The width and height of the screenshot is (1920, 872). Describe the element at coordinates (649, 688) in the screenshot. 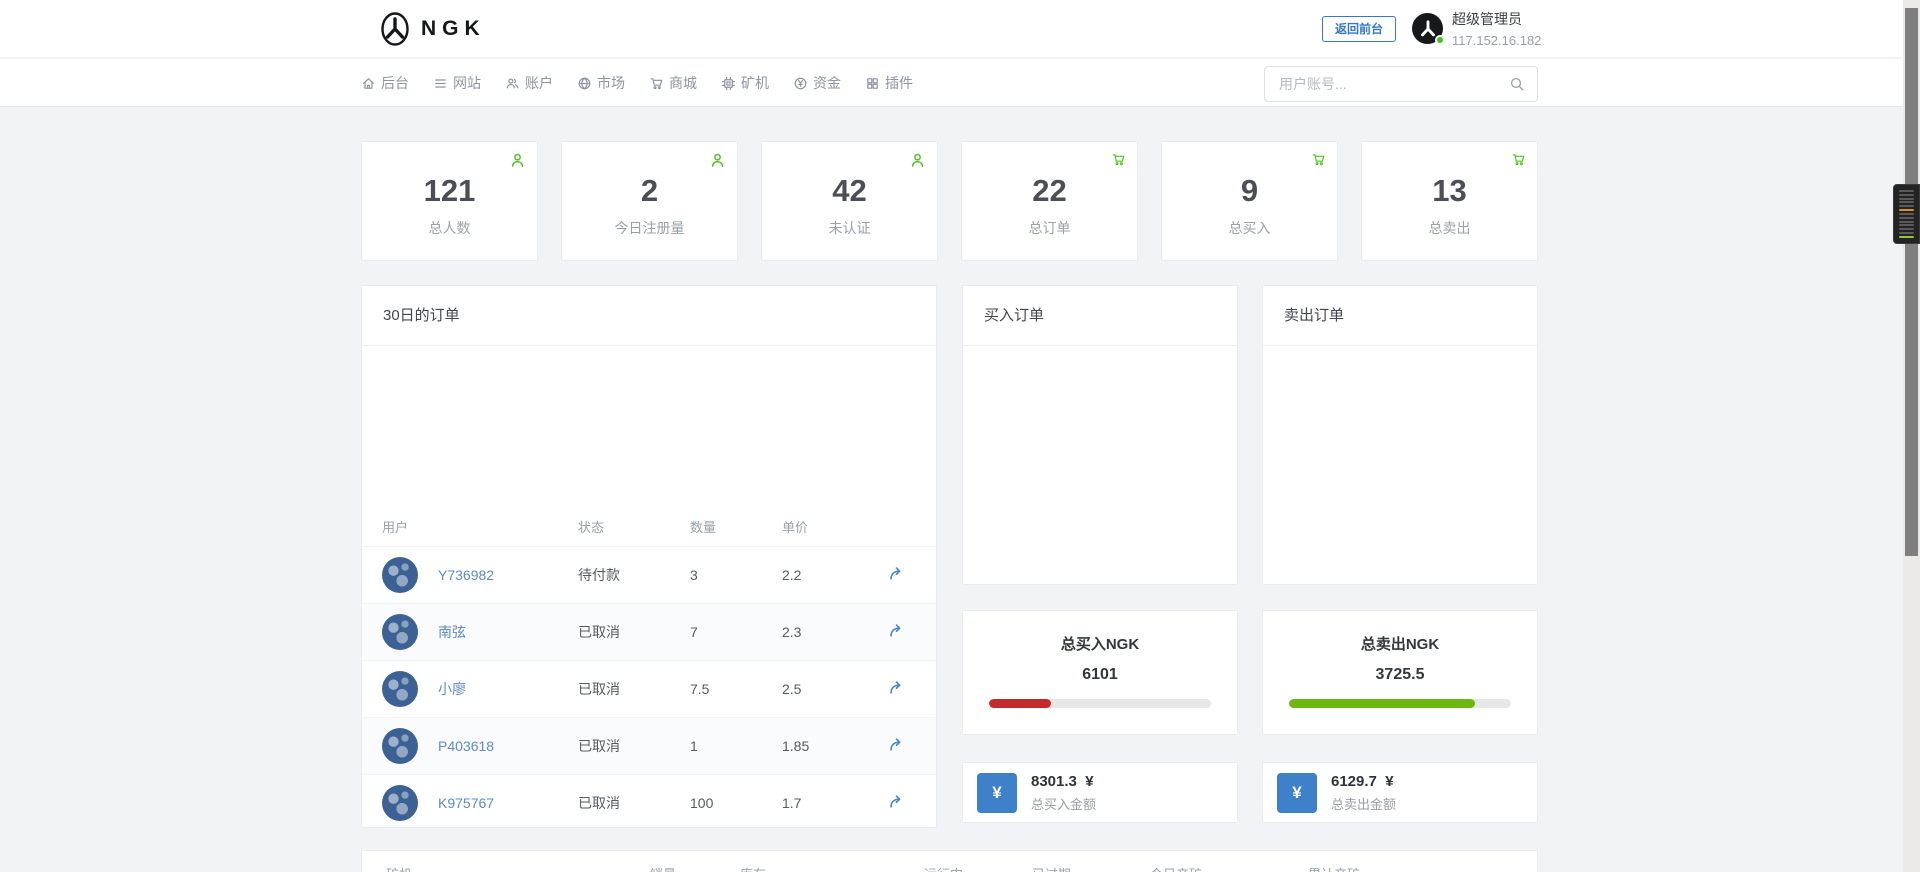

I see `table-row: 小廖 已取消 7.5 2.5` at that location.